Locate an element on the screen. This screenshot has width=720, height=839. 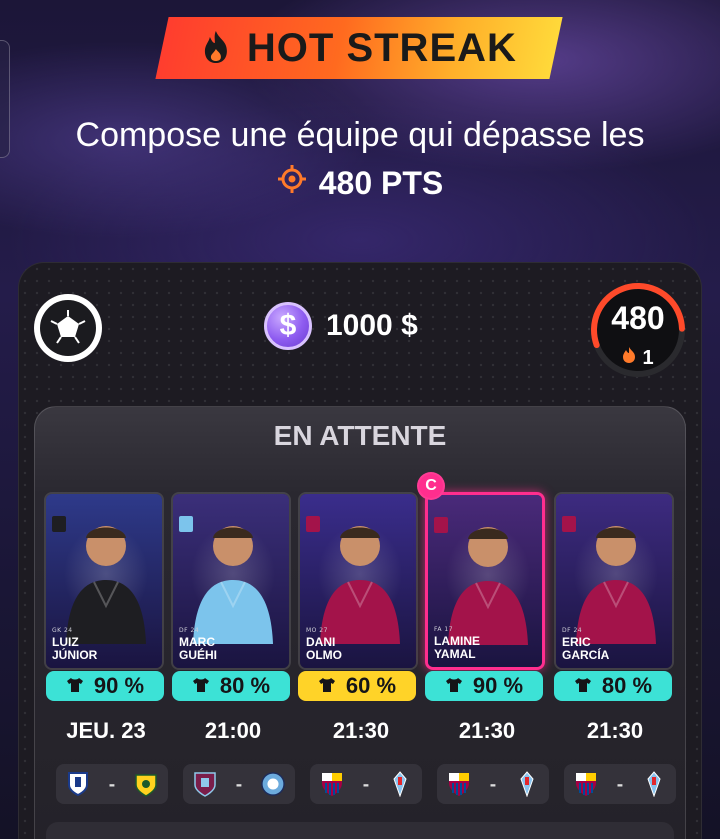
target-points-label: 480 PTS is located at coordinates (381, 182).